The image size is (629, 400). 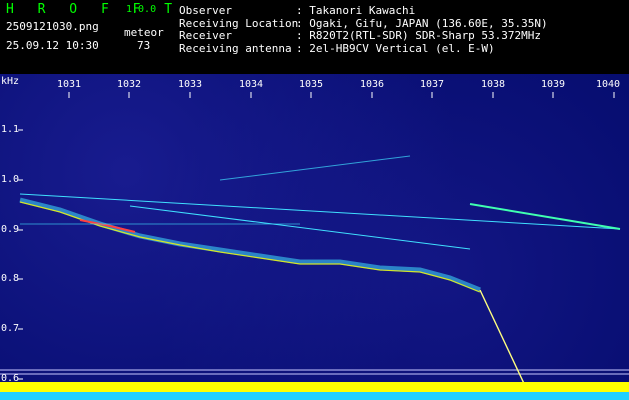 I want to click on x-tick-label: 1035, so click(x=311, y=84).